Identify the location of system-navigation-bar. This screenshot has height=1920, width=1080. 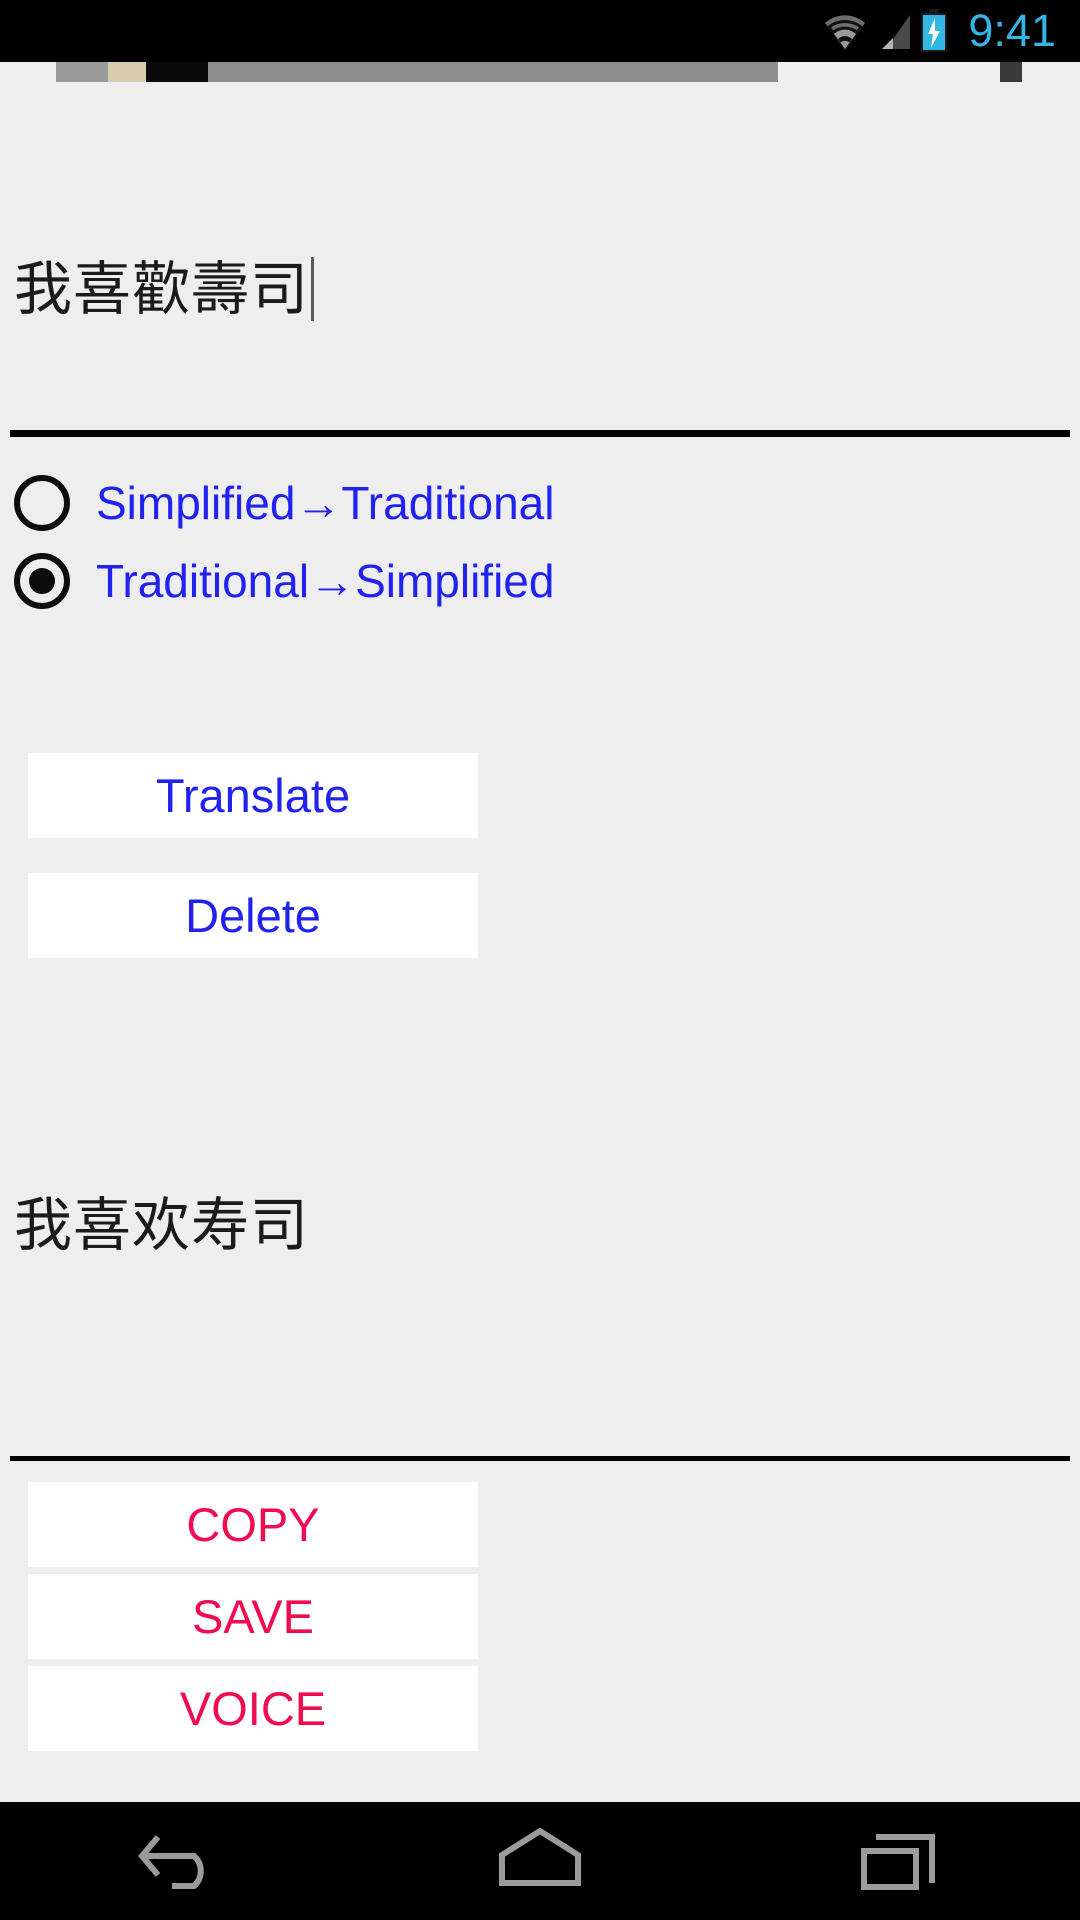
(540, 1861).